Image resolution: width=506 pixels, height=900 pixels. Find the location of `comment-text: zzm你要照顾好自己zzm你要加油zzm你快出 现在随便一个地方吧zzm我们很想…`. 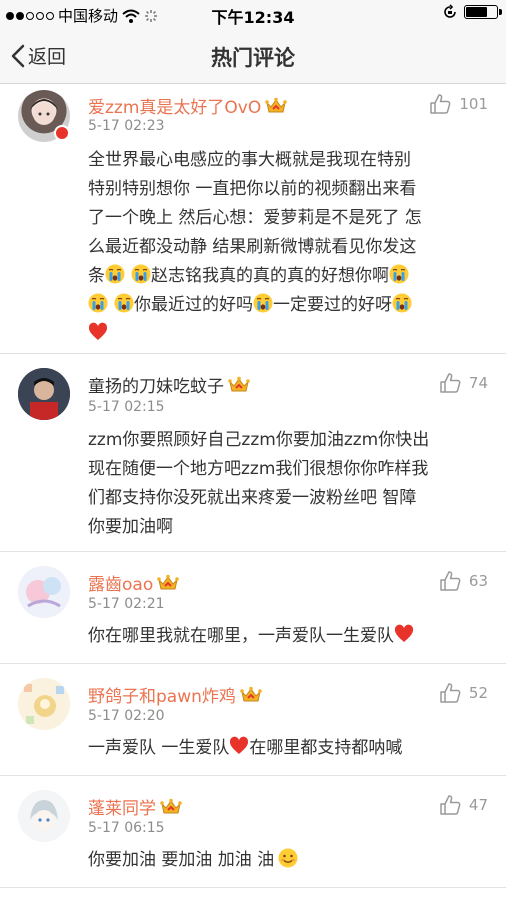

comment-text: zzm你要照顾好自己zzm你要加油zzm你快出 现在随便一个地方吧zzm我们很想… is located at coordinates (287, 484).